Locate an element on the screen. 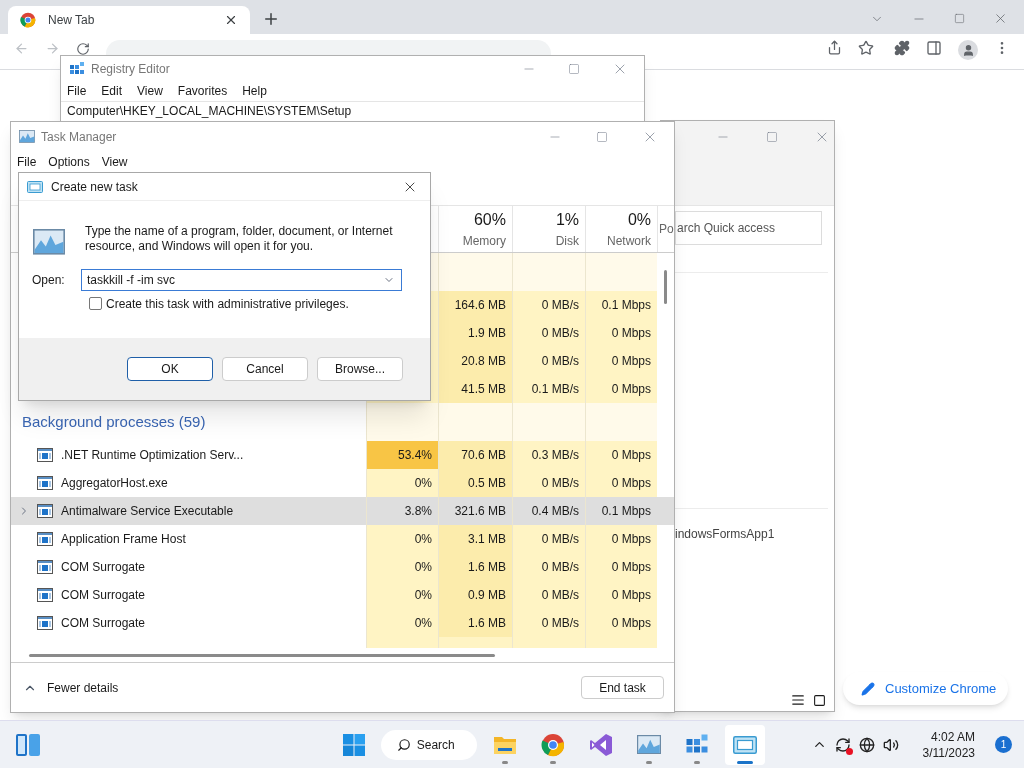 The height and width of the screenshot is (768, 1024). notification-badge: 1 is located at coordinates (1003, 744).